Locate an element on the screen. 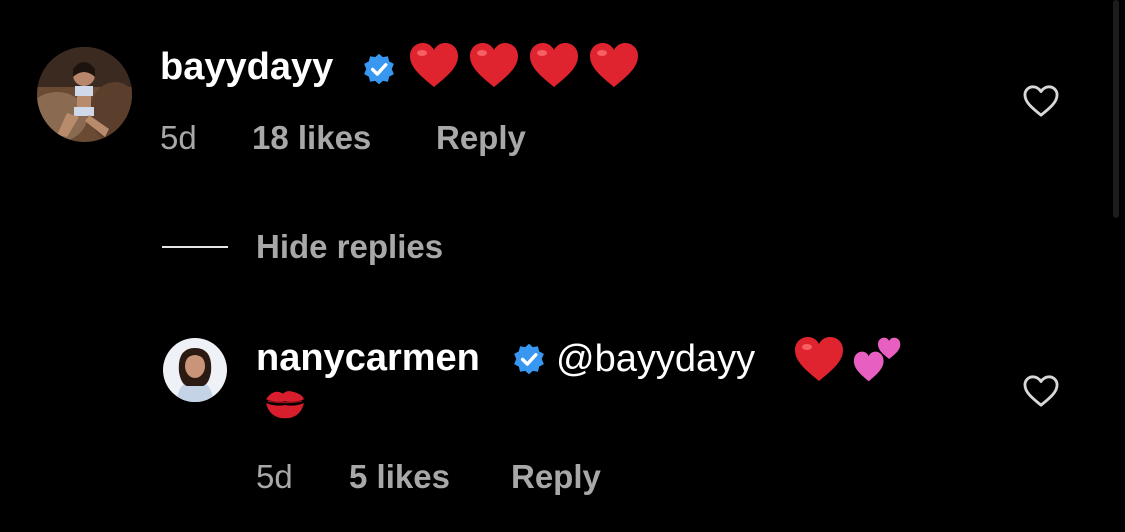 The width and height of the screenshot is (1125, 532). hide-replies-line is located at coordinates (195, 247).